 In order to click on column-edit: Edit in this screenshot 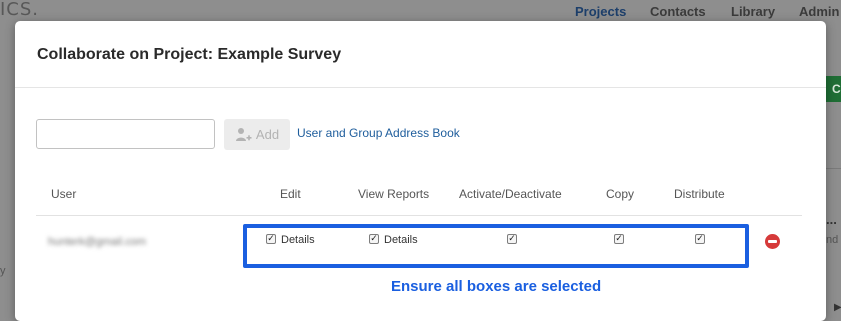, I will do `click(290, 194)`.